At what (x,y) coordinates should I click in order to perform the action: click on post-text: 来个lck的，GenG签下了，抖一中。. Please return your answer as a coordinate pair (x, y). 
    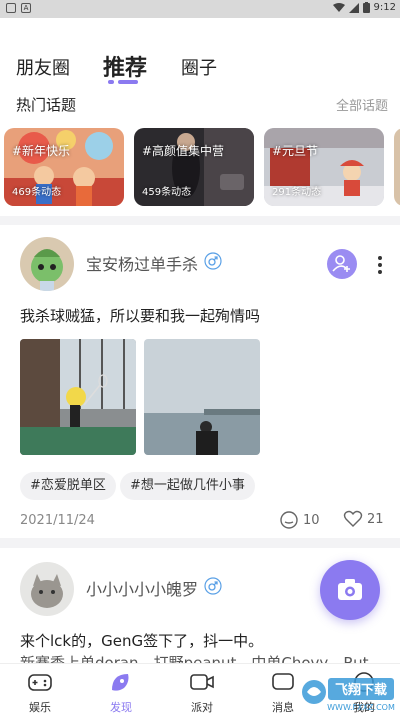
    Looking at the image, I should click on (142, 641).